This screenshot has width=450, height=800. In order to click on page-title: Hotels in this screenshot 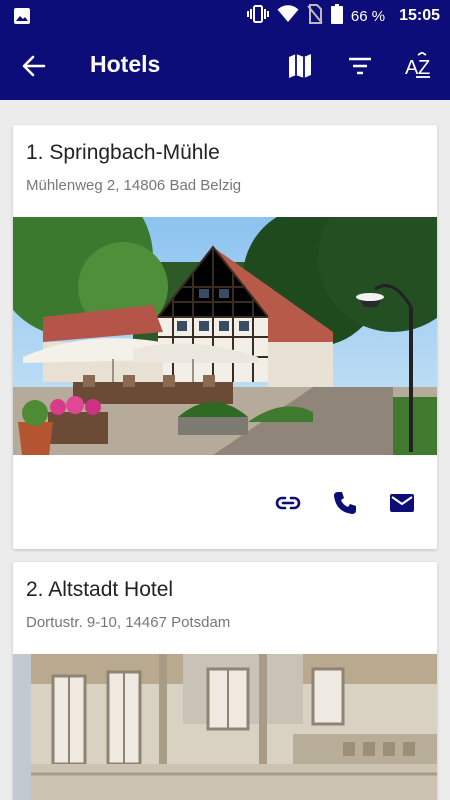, I will do `click(125, 64)`.